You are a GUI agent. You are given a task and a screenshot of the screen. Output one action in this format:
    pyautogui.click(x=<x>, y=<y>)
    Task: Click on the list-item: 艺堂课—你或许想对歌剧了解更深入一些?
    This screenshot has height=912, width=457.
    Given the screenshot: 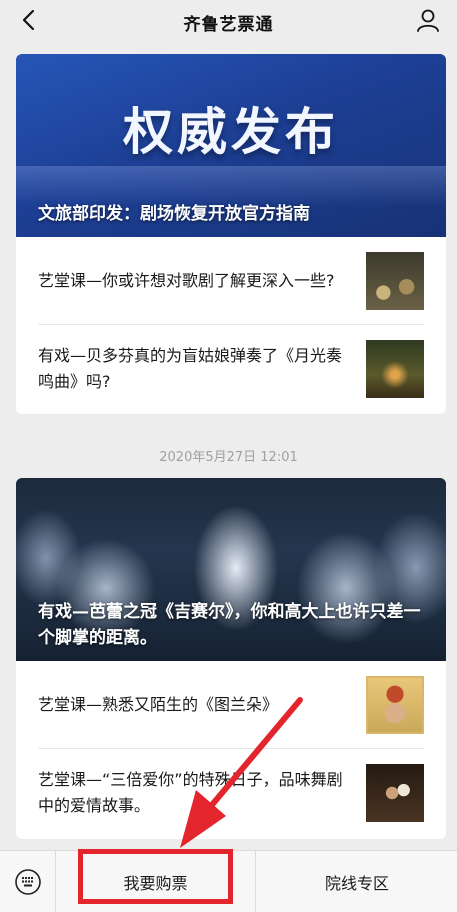 What is the action you would take?
    pyautogui.click(x=231, y=281)
    